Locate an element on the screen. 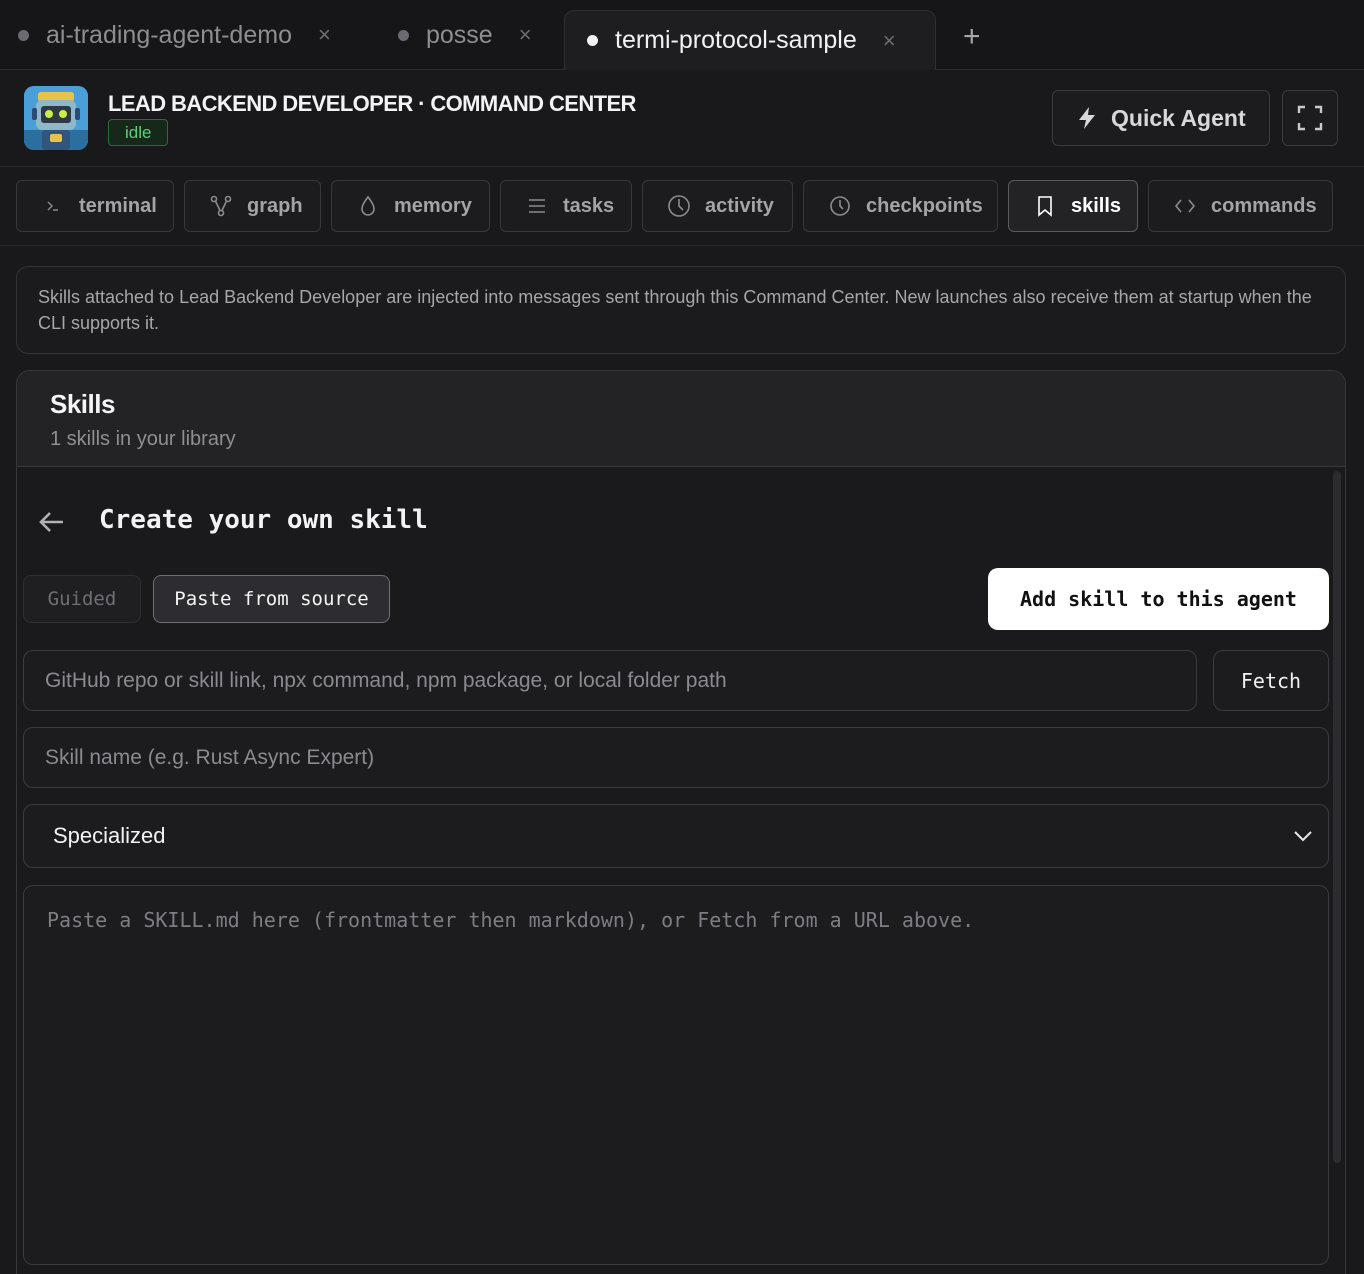  mode-guided-button: Guided is located at coordinates (82, 599).